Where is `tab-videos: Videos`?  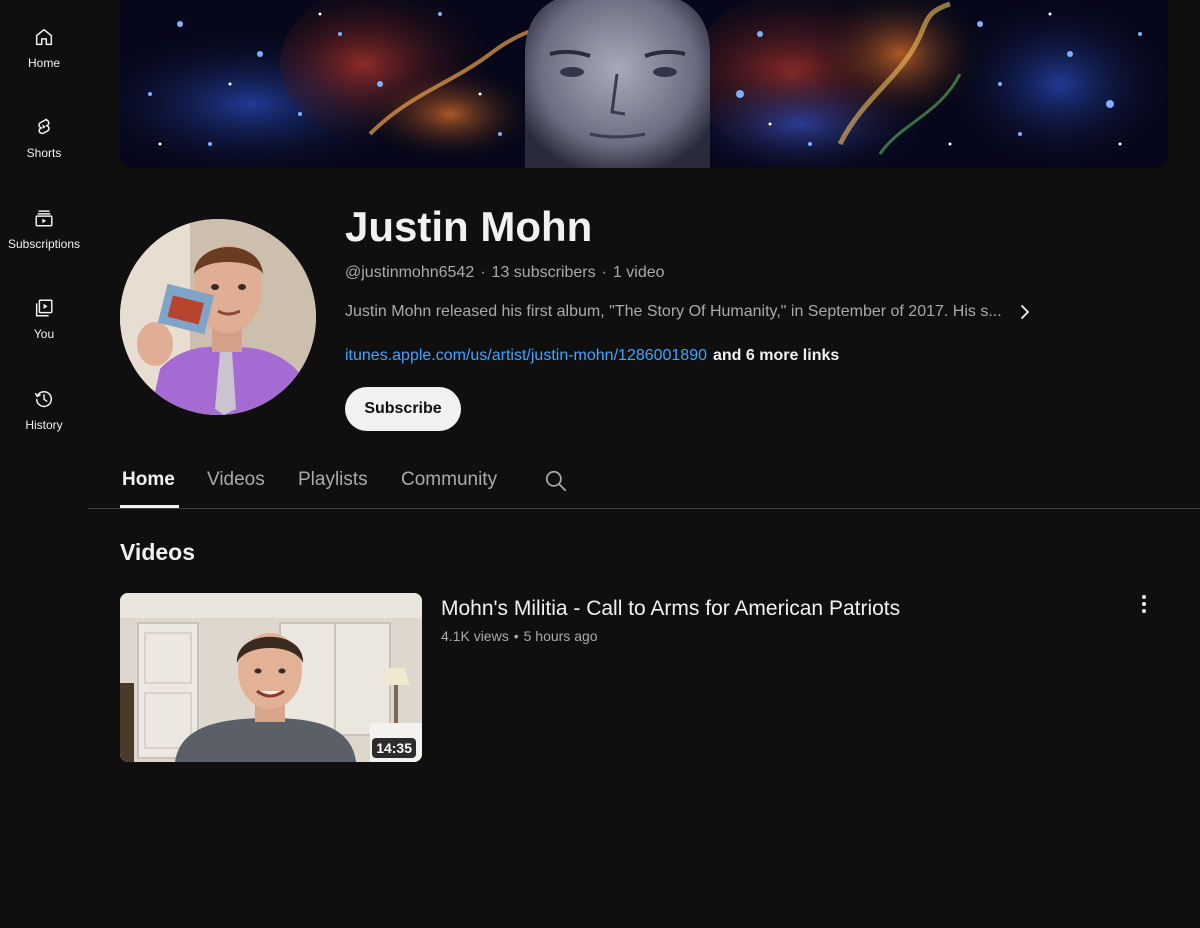 tab-videos: Videos is located at coordinates (236, 480).